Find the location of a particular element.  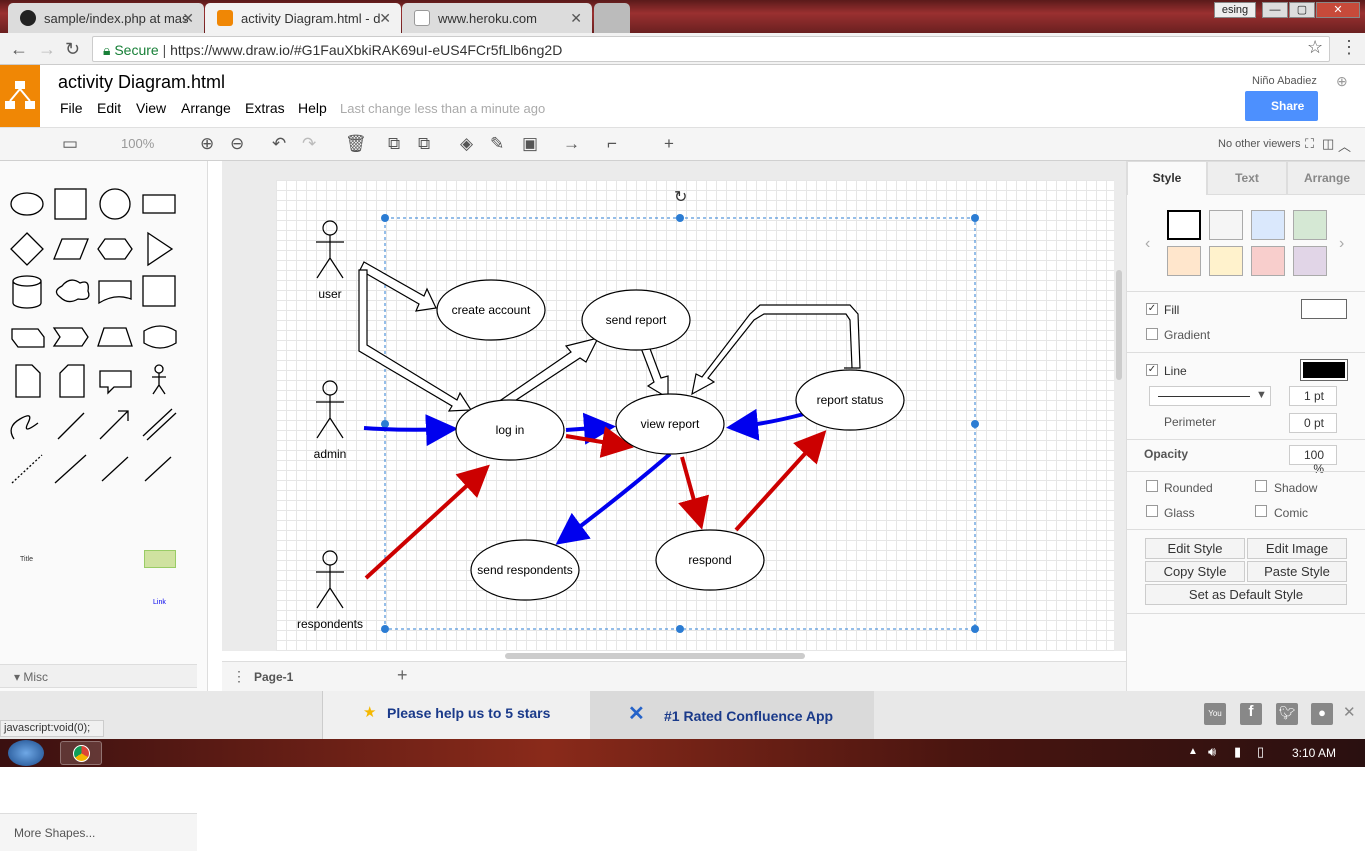

edit-image-button: Edit Image is located at coordinates (1297, 548).